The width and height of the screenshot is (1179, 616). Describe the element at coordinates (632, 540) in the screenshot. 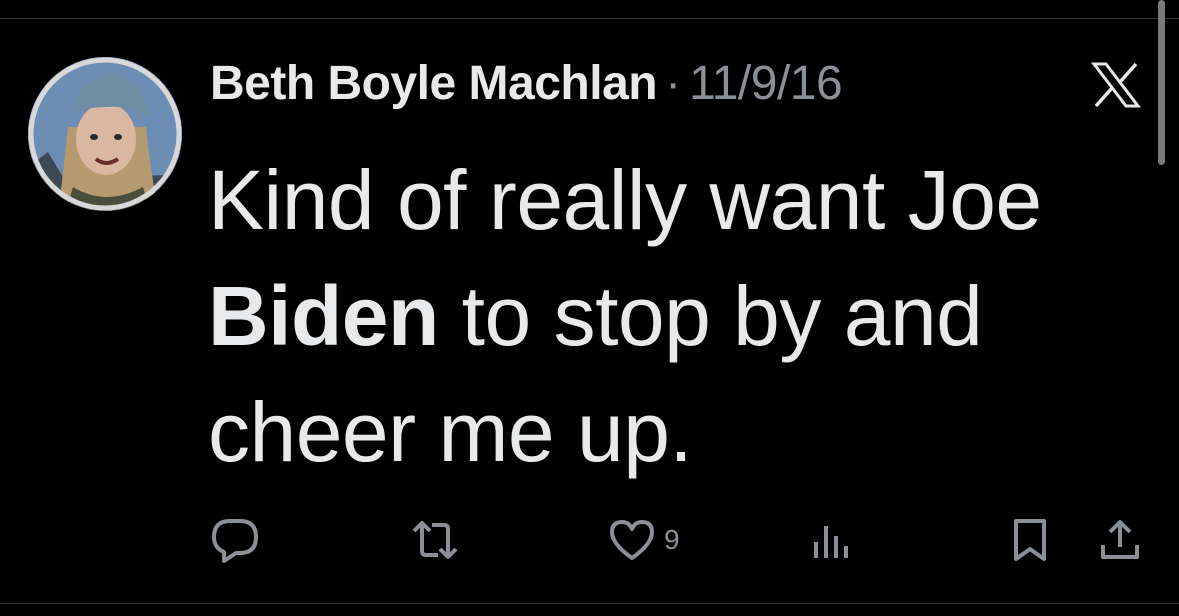

I see `heart-icon` at that location.